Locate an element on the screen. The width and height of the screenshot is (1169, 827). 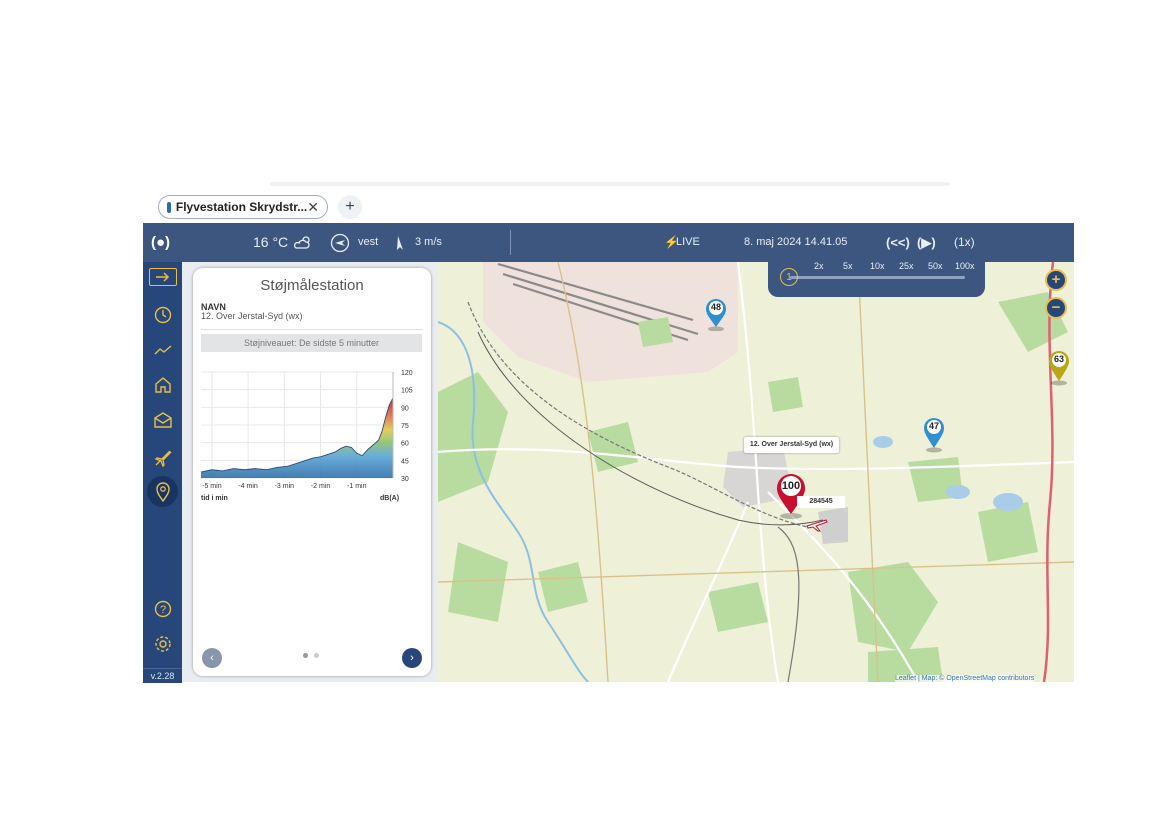
airplane-marker-icon is located at coordinates (817, 524).